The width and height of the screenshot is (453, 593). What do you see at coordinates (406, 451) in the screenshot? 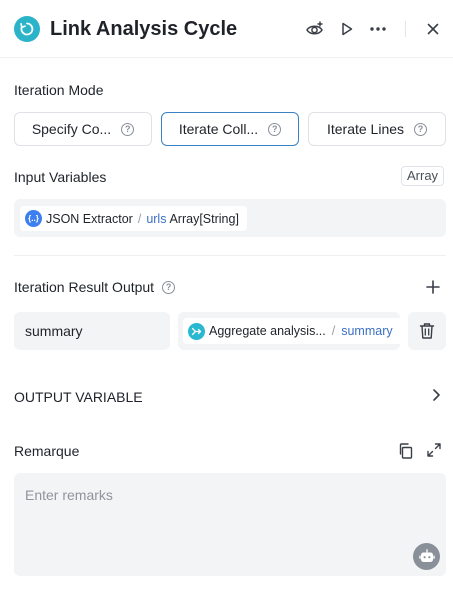
I see `copy-icon` at bounding box center [406, 451].